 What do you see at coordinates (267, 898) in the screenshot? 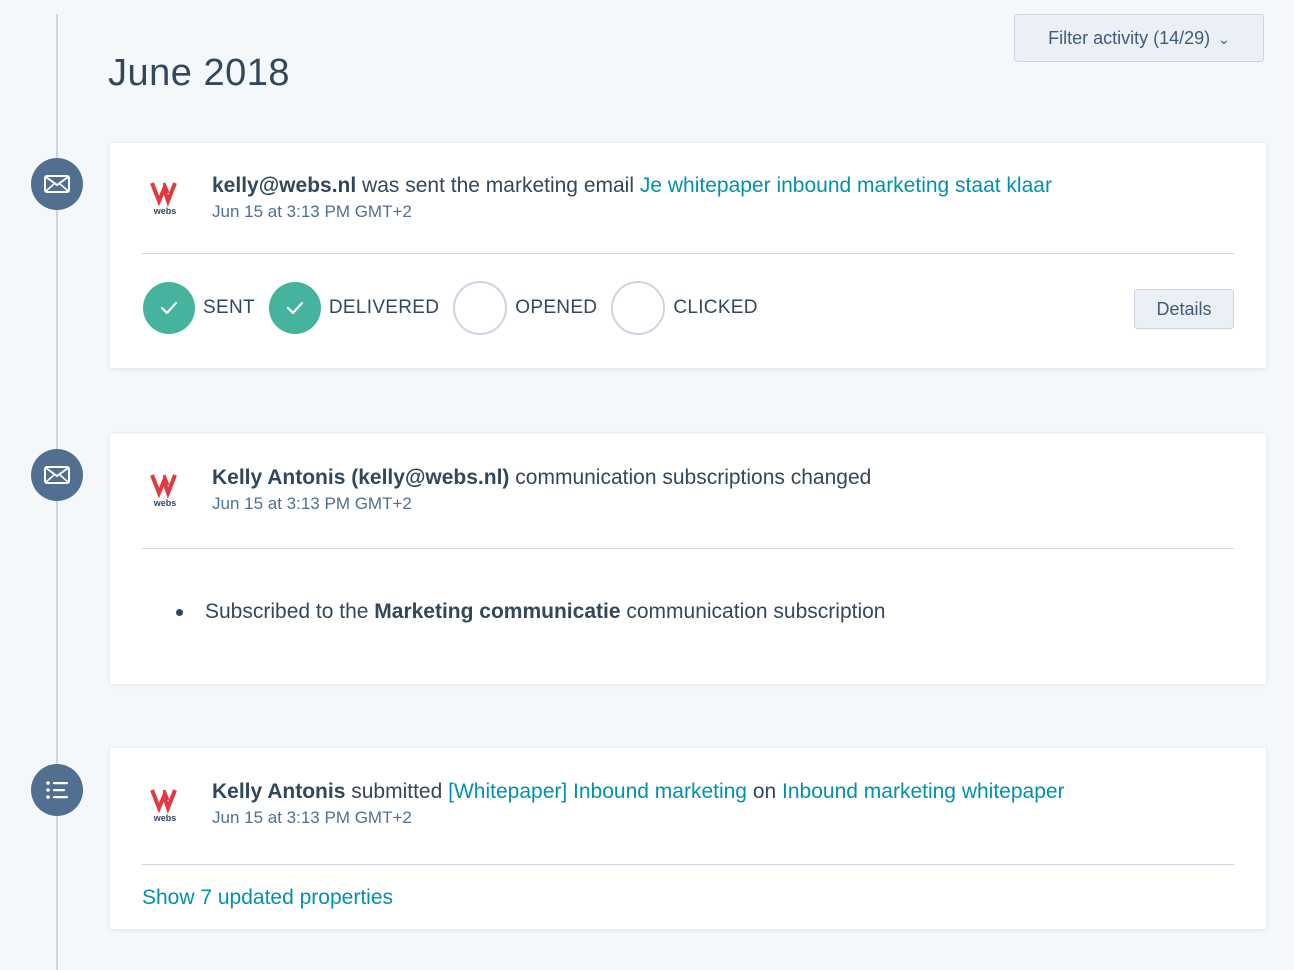
I see `show-updated-properties-link: Show 7 updated properties` at bounding box center [267, 898].